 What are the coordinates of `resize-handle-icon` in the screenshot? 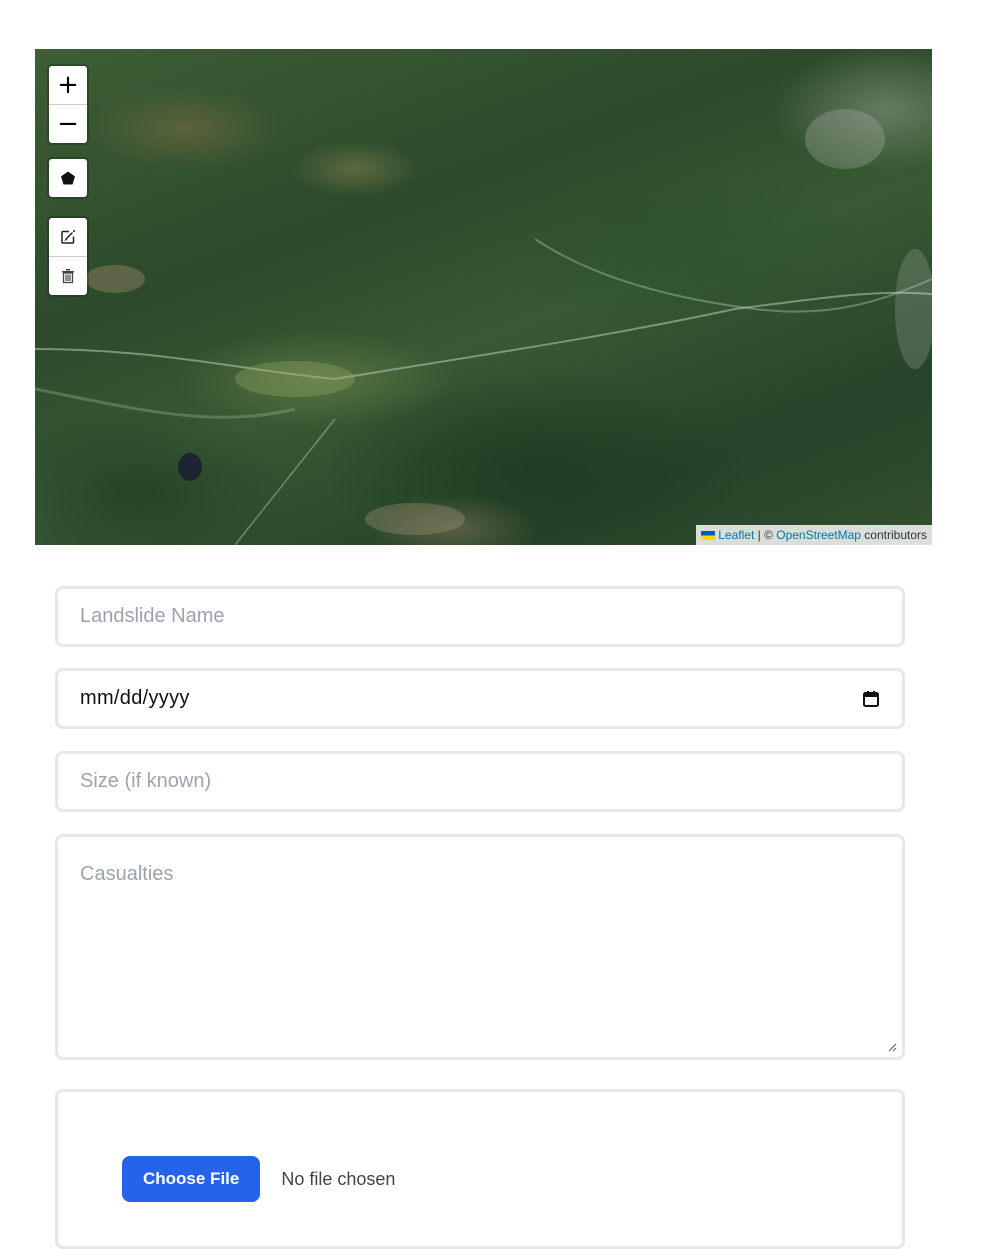 It's located at (892, 1047).